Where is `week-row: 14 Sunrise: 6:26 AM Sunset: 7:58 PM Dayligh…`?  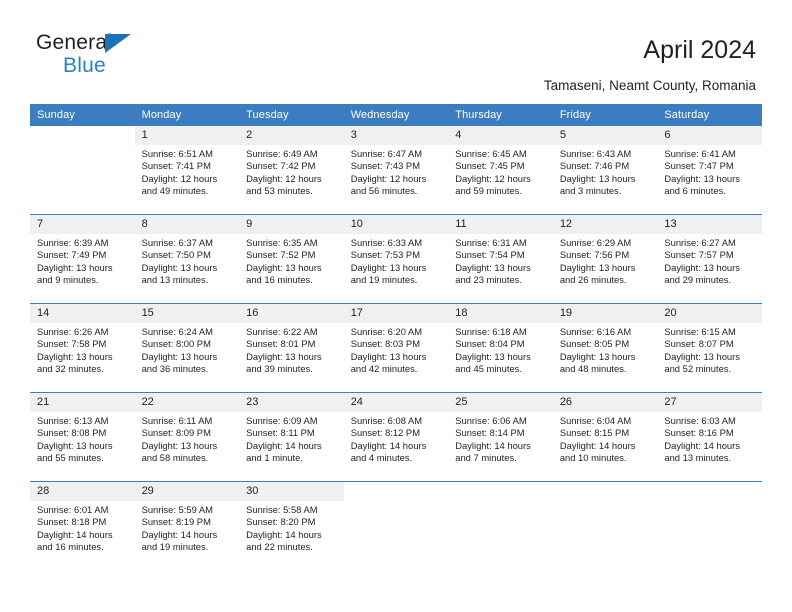
week-row: 14 Sunrise: 6:26 AM Sunset: 7:58 PM Dayligh… is located at coordinates (396, 348).